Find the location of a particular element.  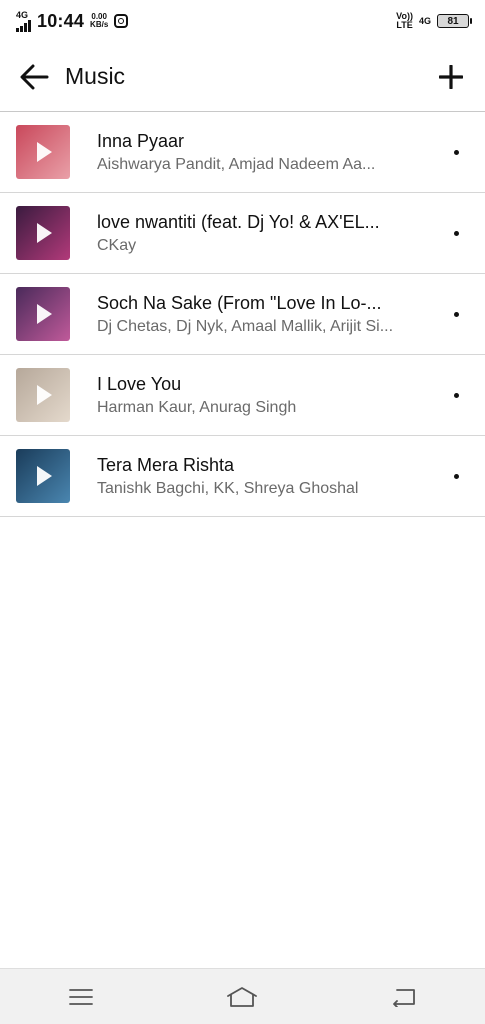

track-artist: Harman Kaur, Anurag Singh is located at coordinates (197, 407).